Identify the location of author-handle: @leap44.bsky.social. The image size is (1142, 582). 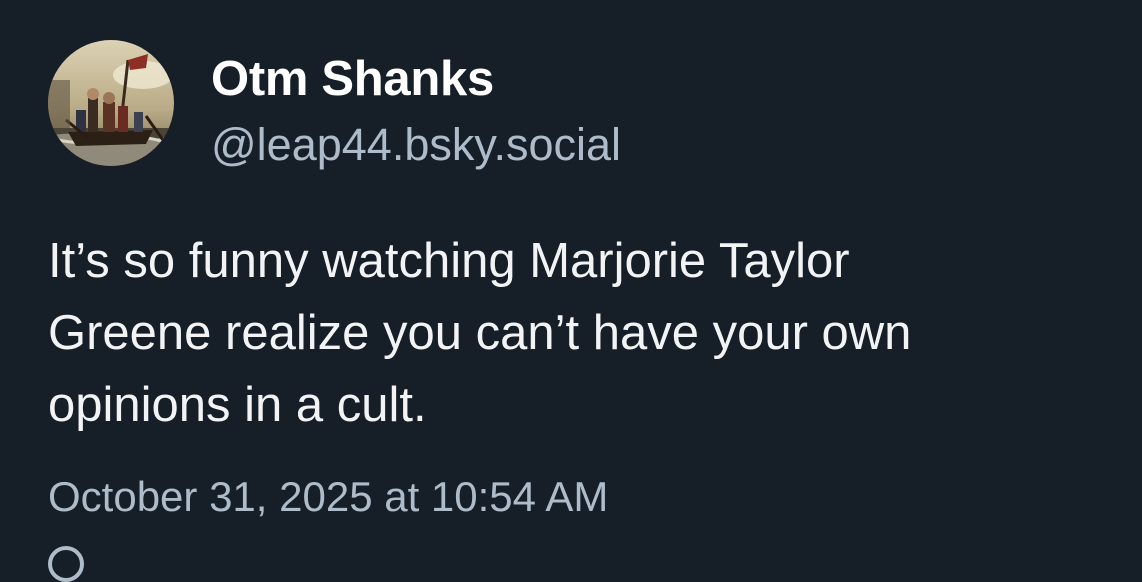
(416, 145).